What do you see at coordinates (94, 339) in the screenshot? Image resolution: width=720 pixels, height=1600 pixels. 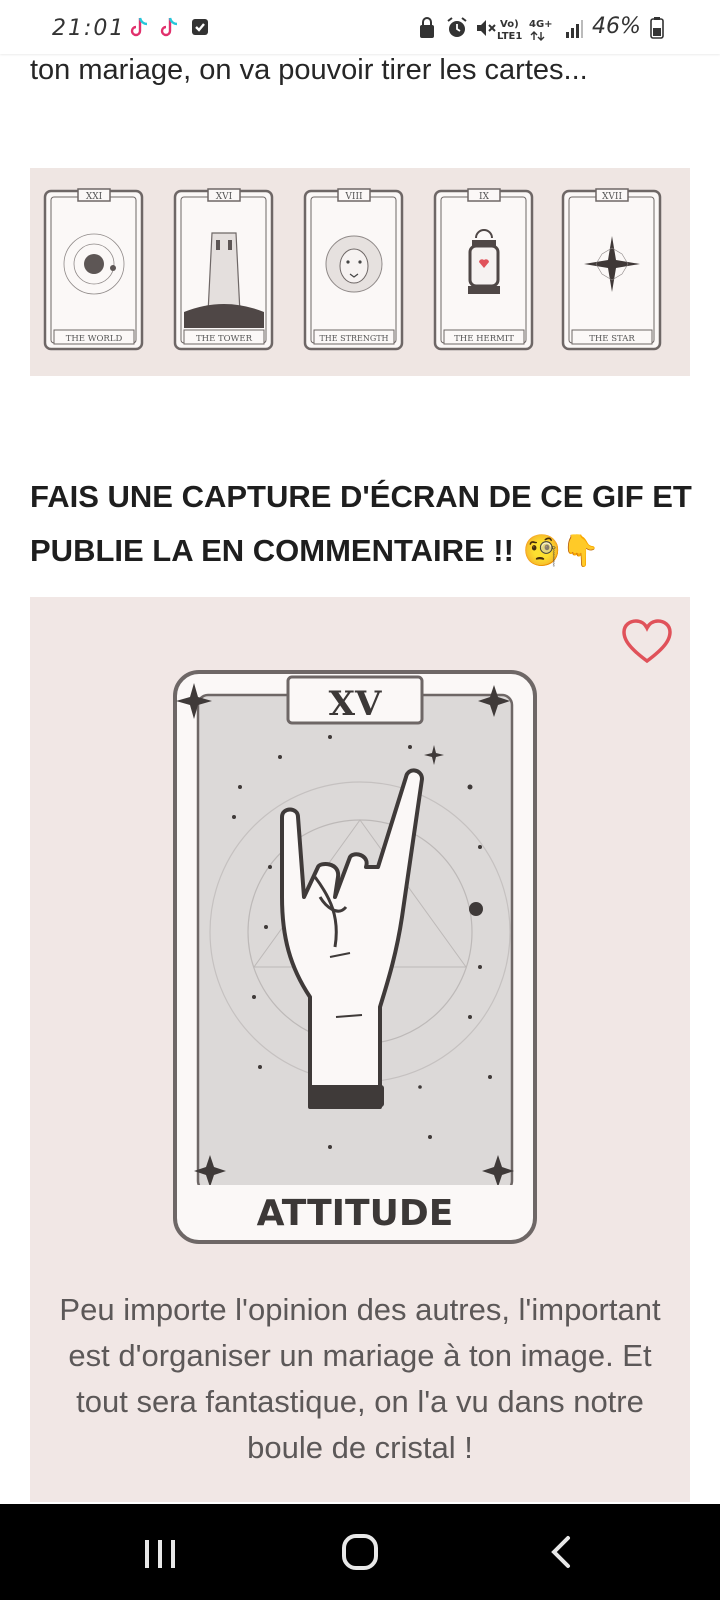 I see `card-name: THE WORLD` at bounding box center [94, 339].